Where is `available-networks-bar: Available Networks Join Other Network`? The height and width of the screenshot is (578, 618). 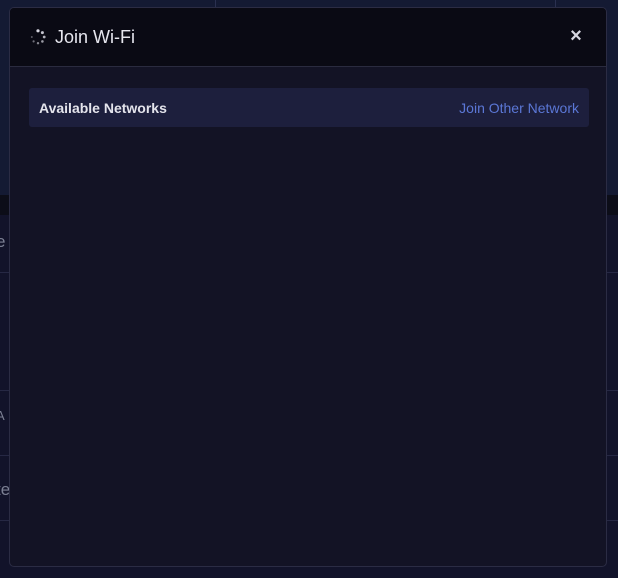
available-networks-bar: Available Networks Join Other Network is located at coordinates (309, 107).